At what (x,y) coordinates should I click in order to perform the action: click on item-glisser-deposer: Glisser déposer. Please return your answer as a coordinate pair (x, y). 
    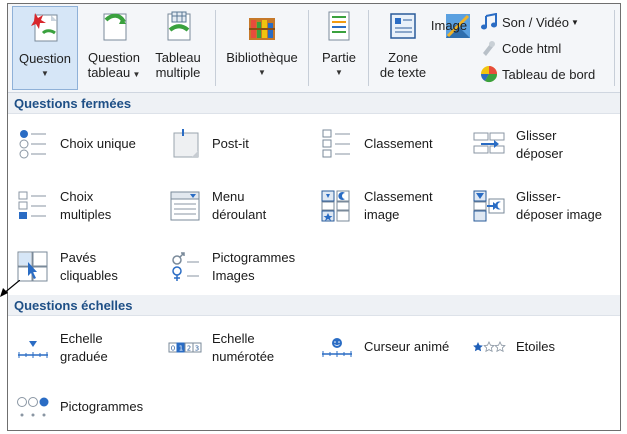
    Looking at the image, I should click on (517, 145).